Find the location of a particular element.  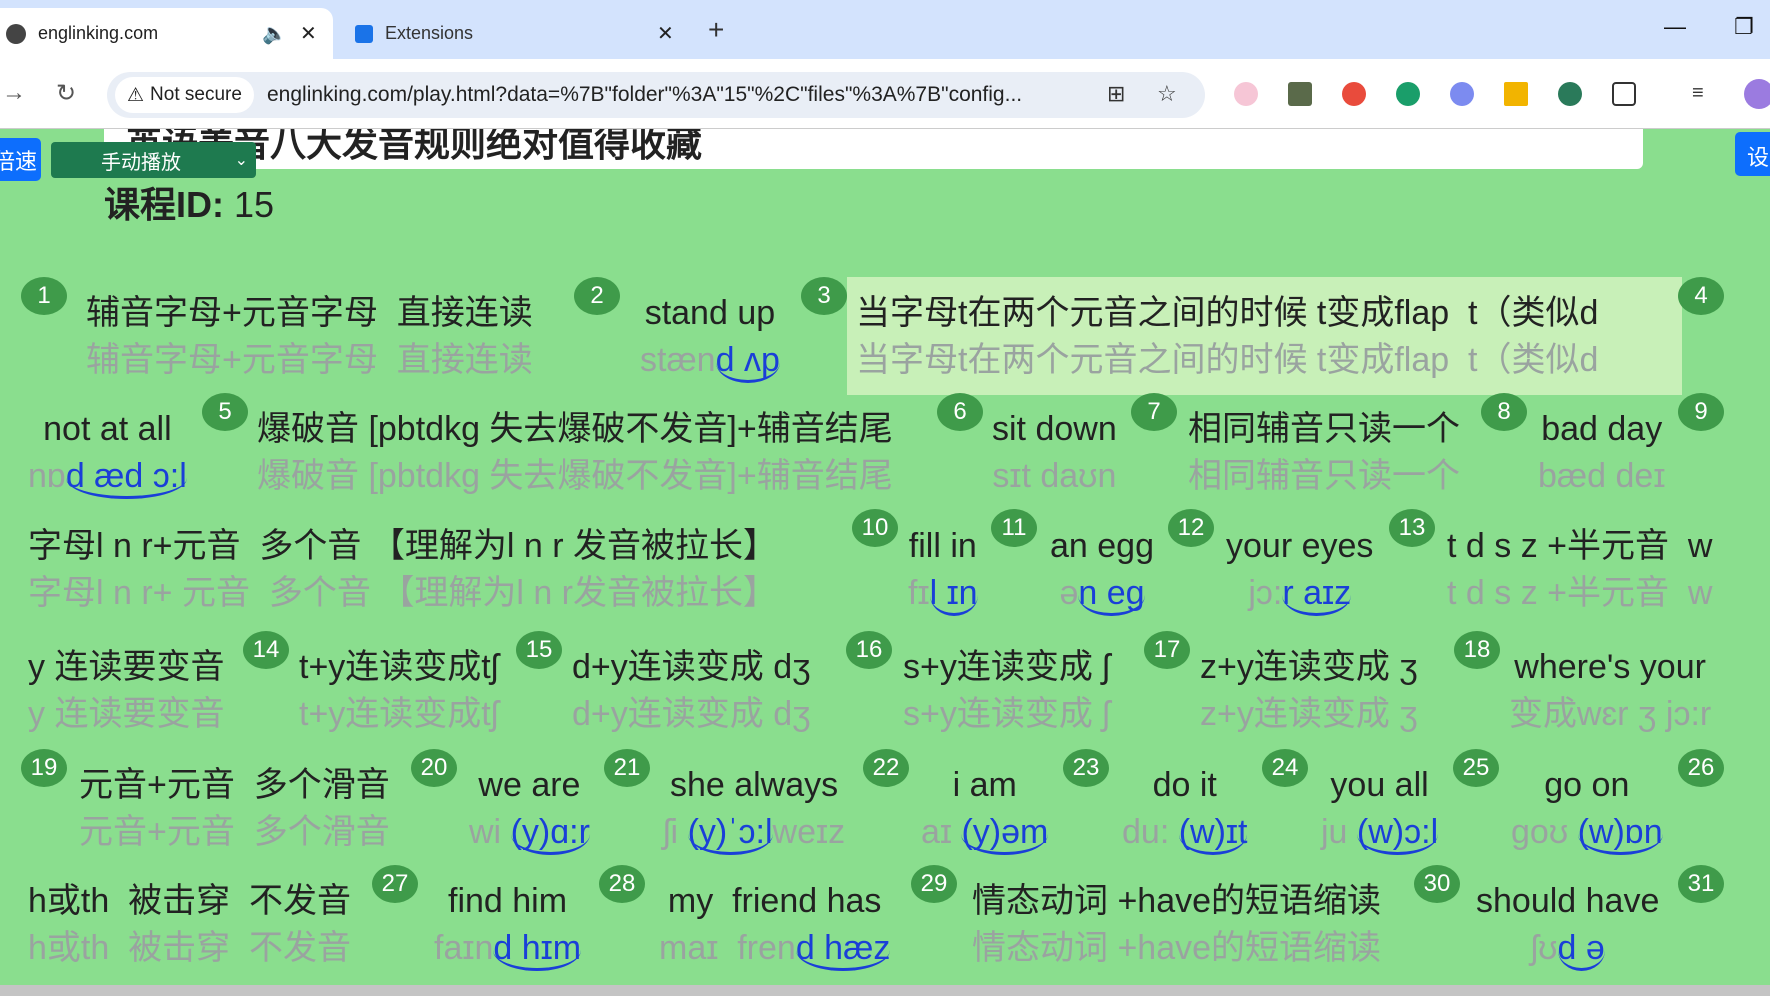

item-number-badge: 30 is located at coordinates (1437, 884).